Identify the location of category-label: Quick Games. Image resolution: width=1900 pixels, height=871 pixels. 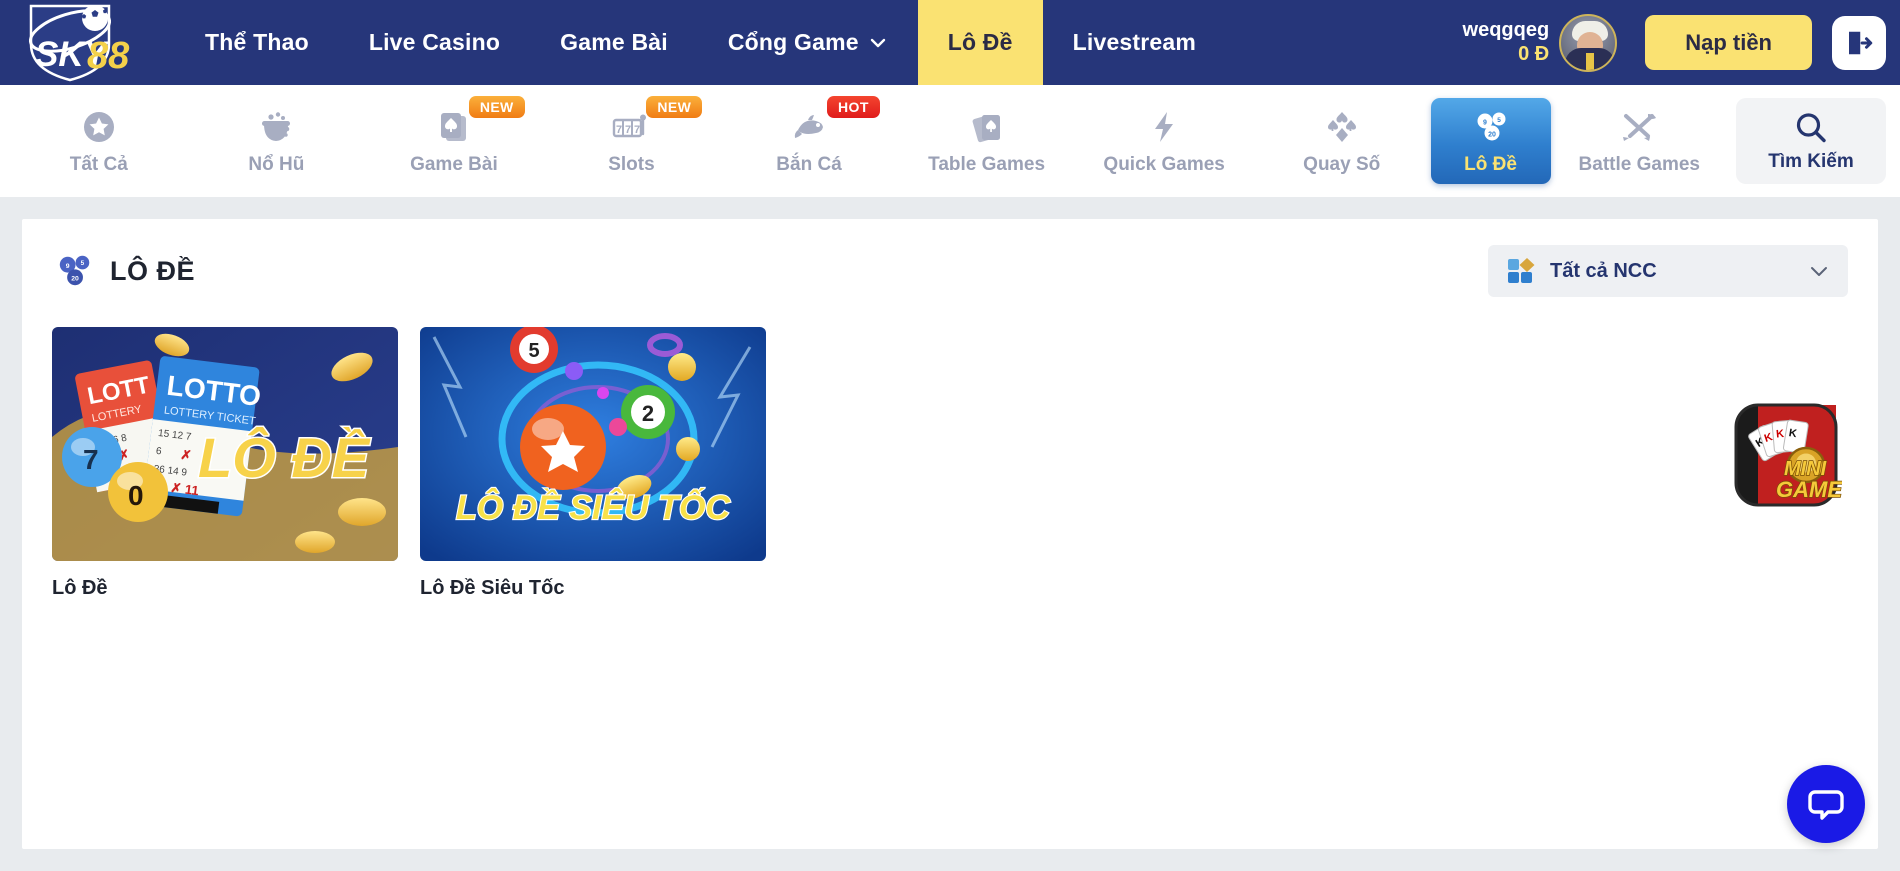
(1164, 164).